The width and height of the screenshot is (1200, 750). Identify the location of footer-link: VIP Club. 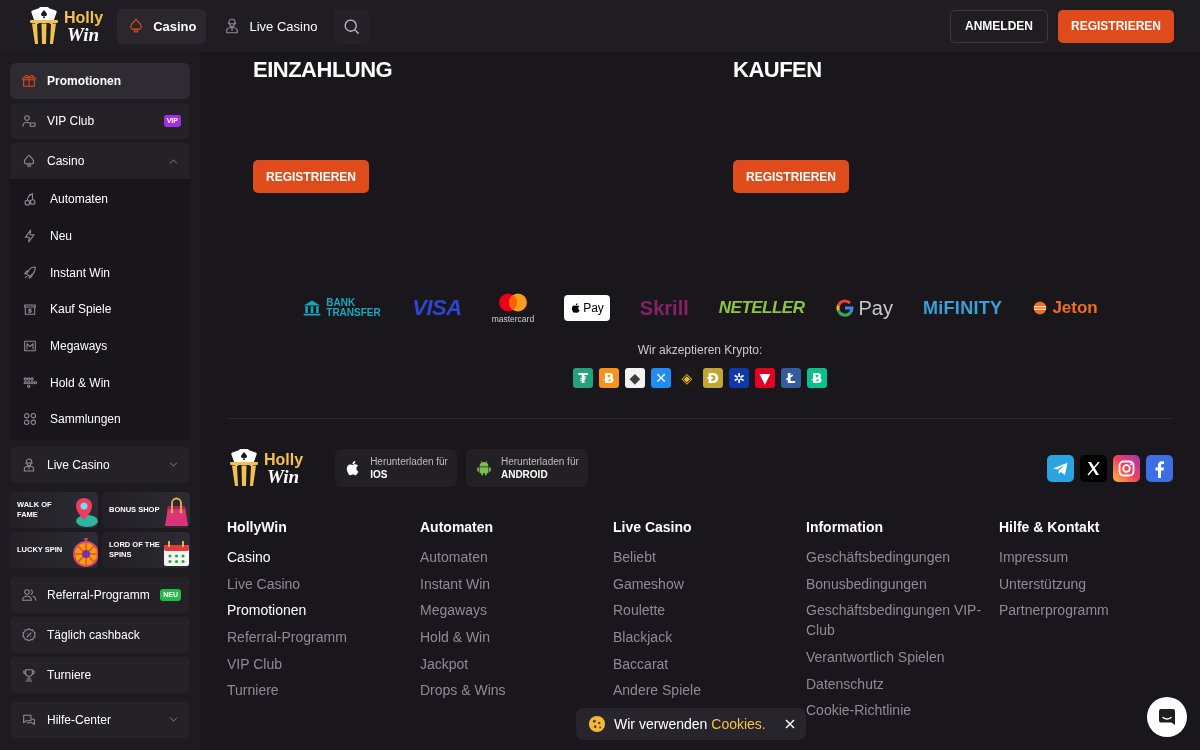
(254, 663).